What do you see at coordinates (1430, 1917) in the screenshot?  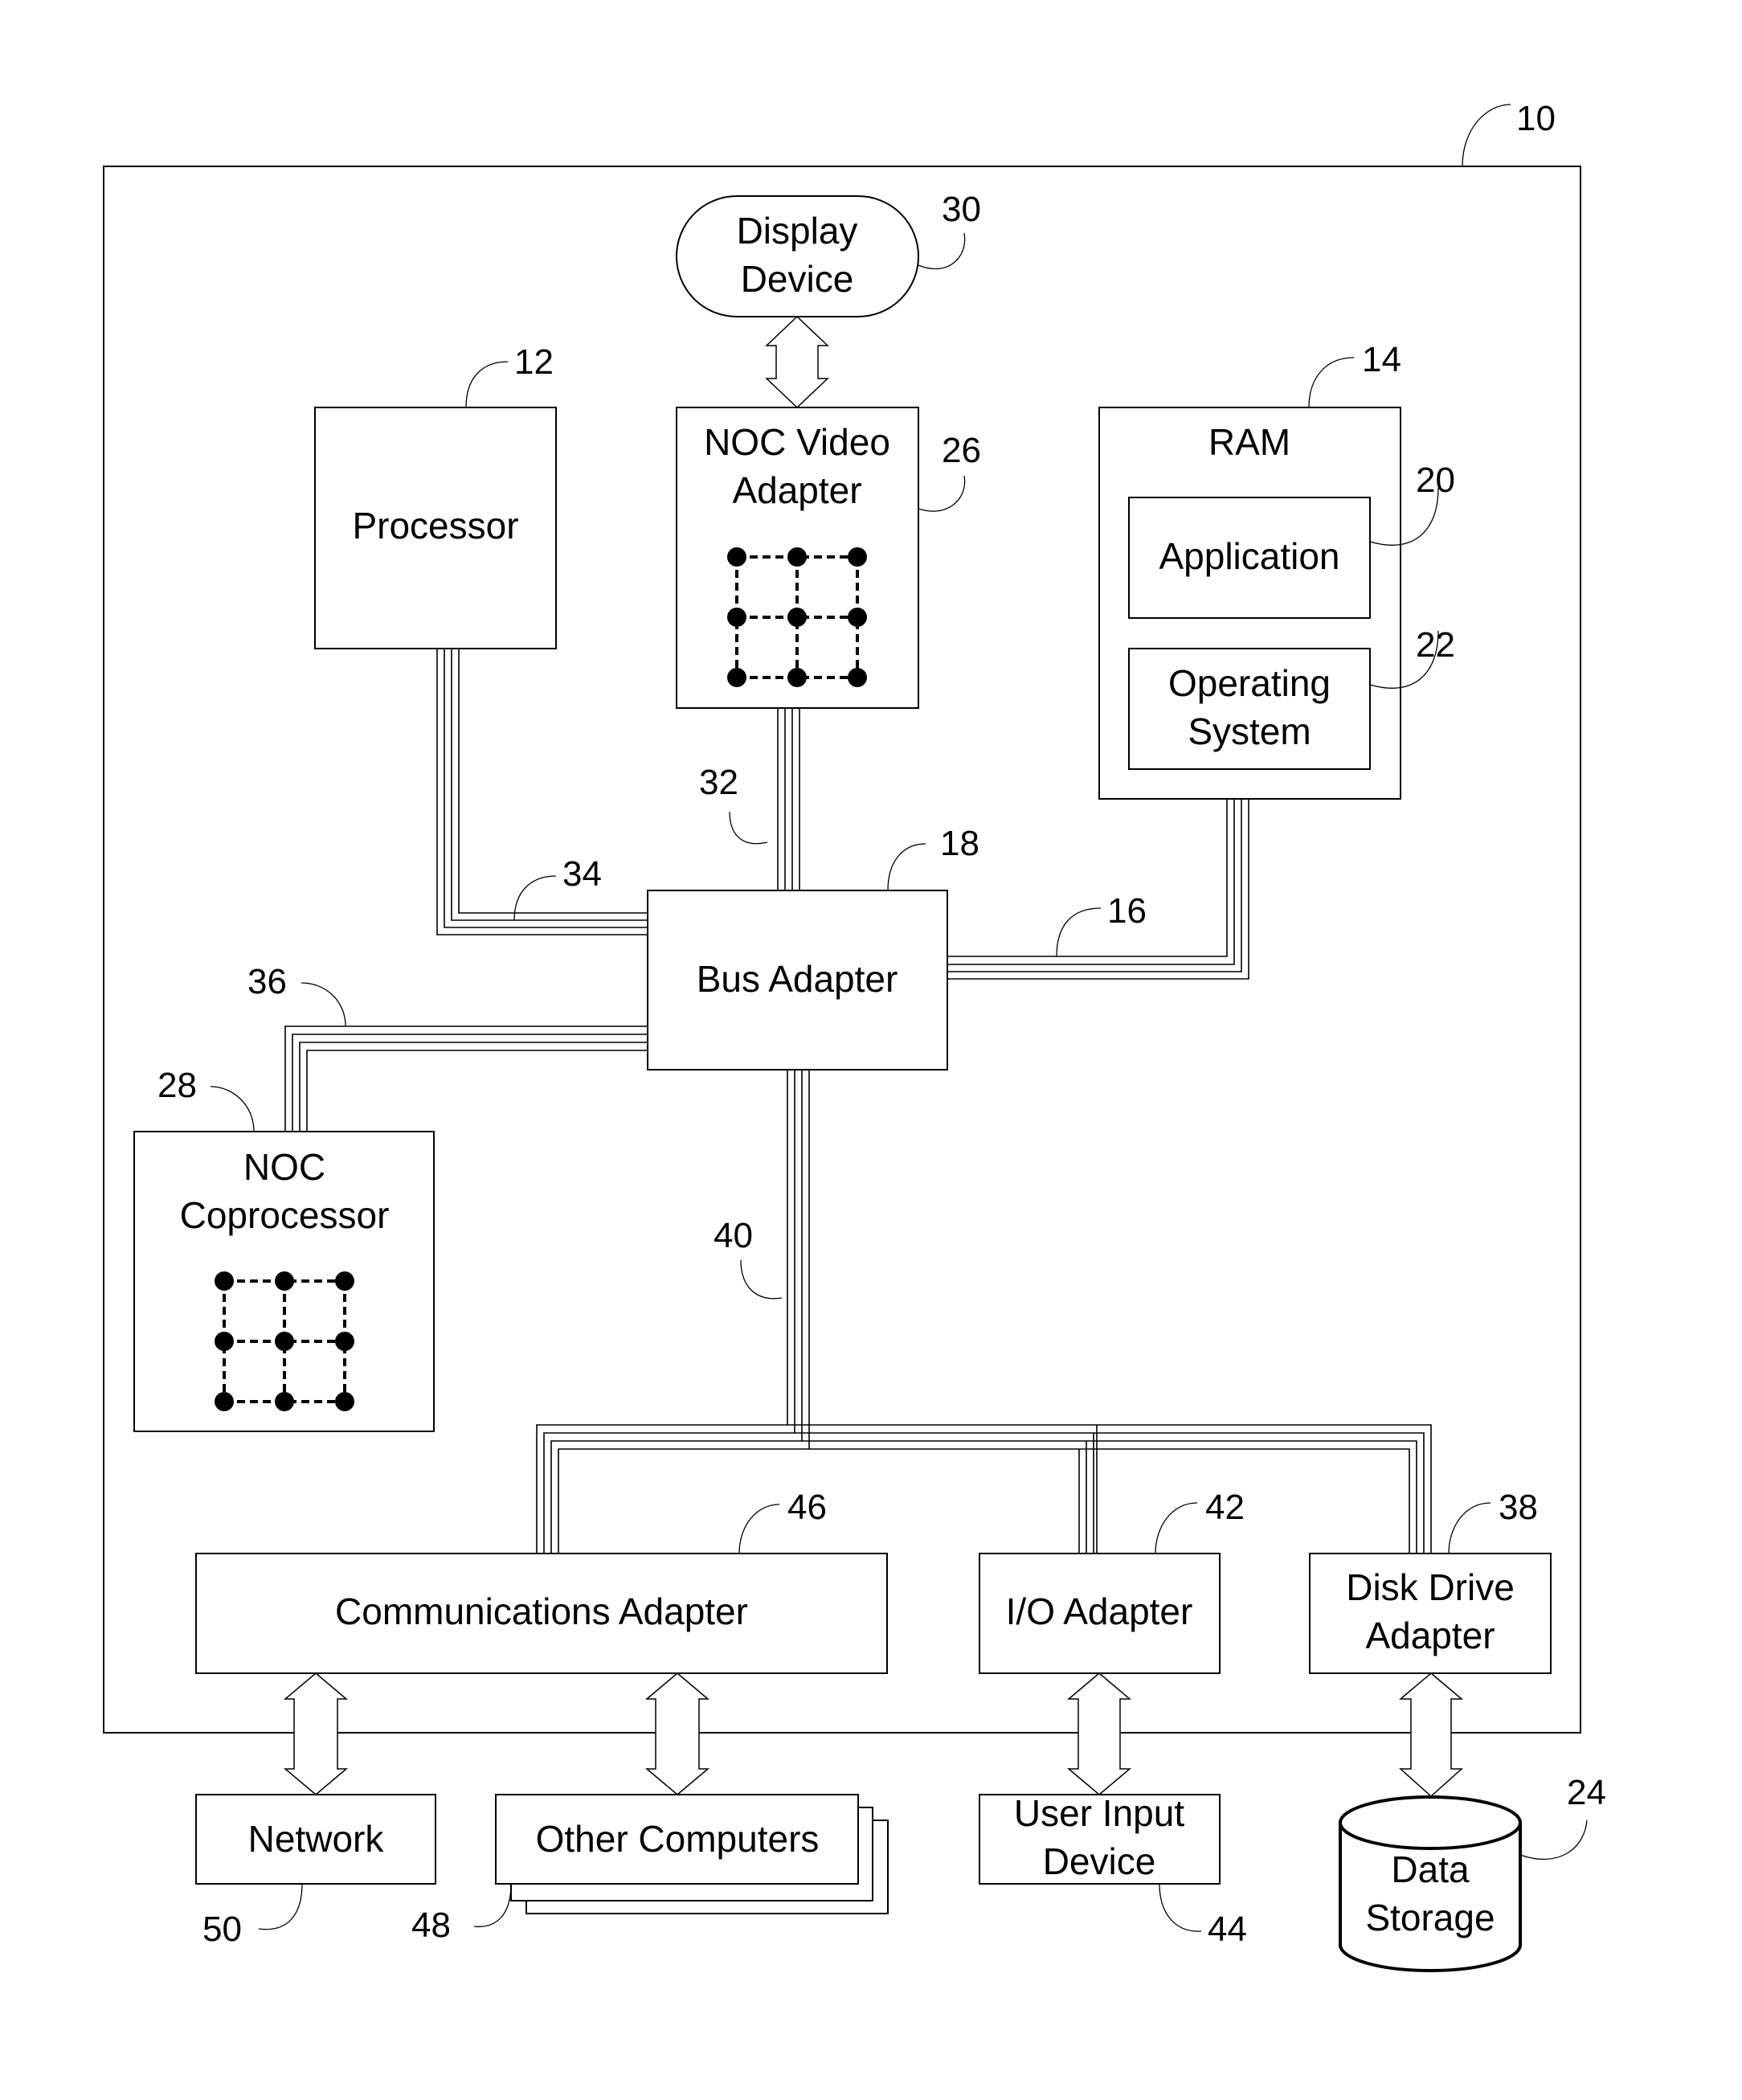 I see `data-storage-label-line2: Storage` at bounding box center [1430, 1917].